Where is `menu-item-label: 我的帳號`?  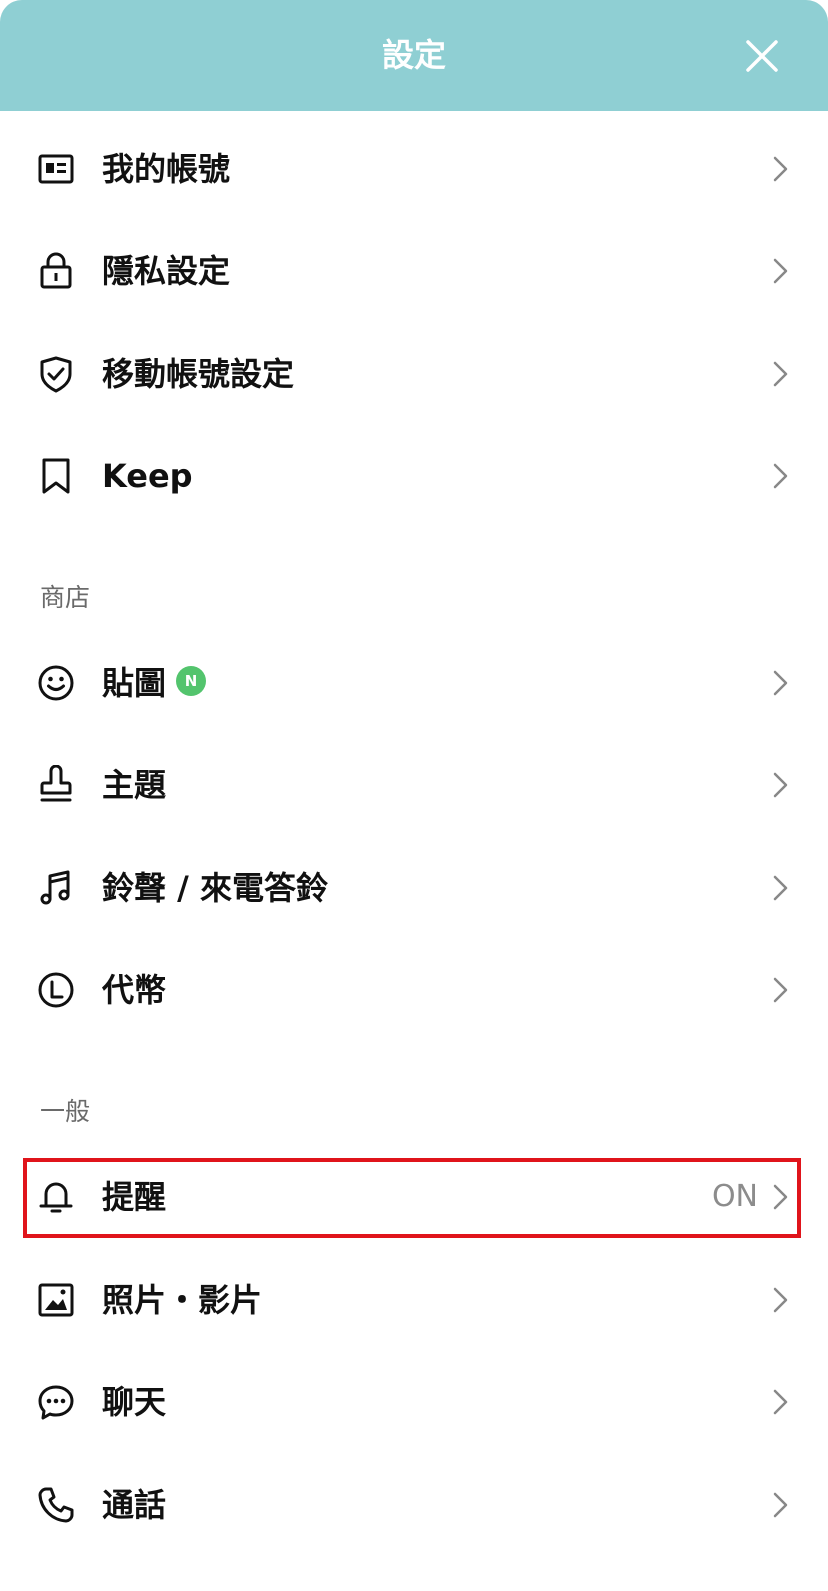 menu-item-label: 我的帳號 is located at coordinates (166, 169).